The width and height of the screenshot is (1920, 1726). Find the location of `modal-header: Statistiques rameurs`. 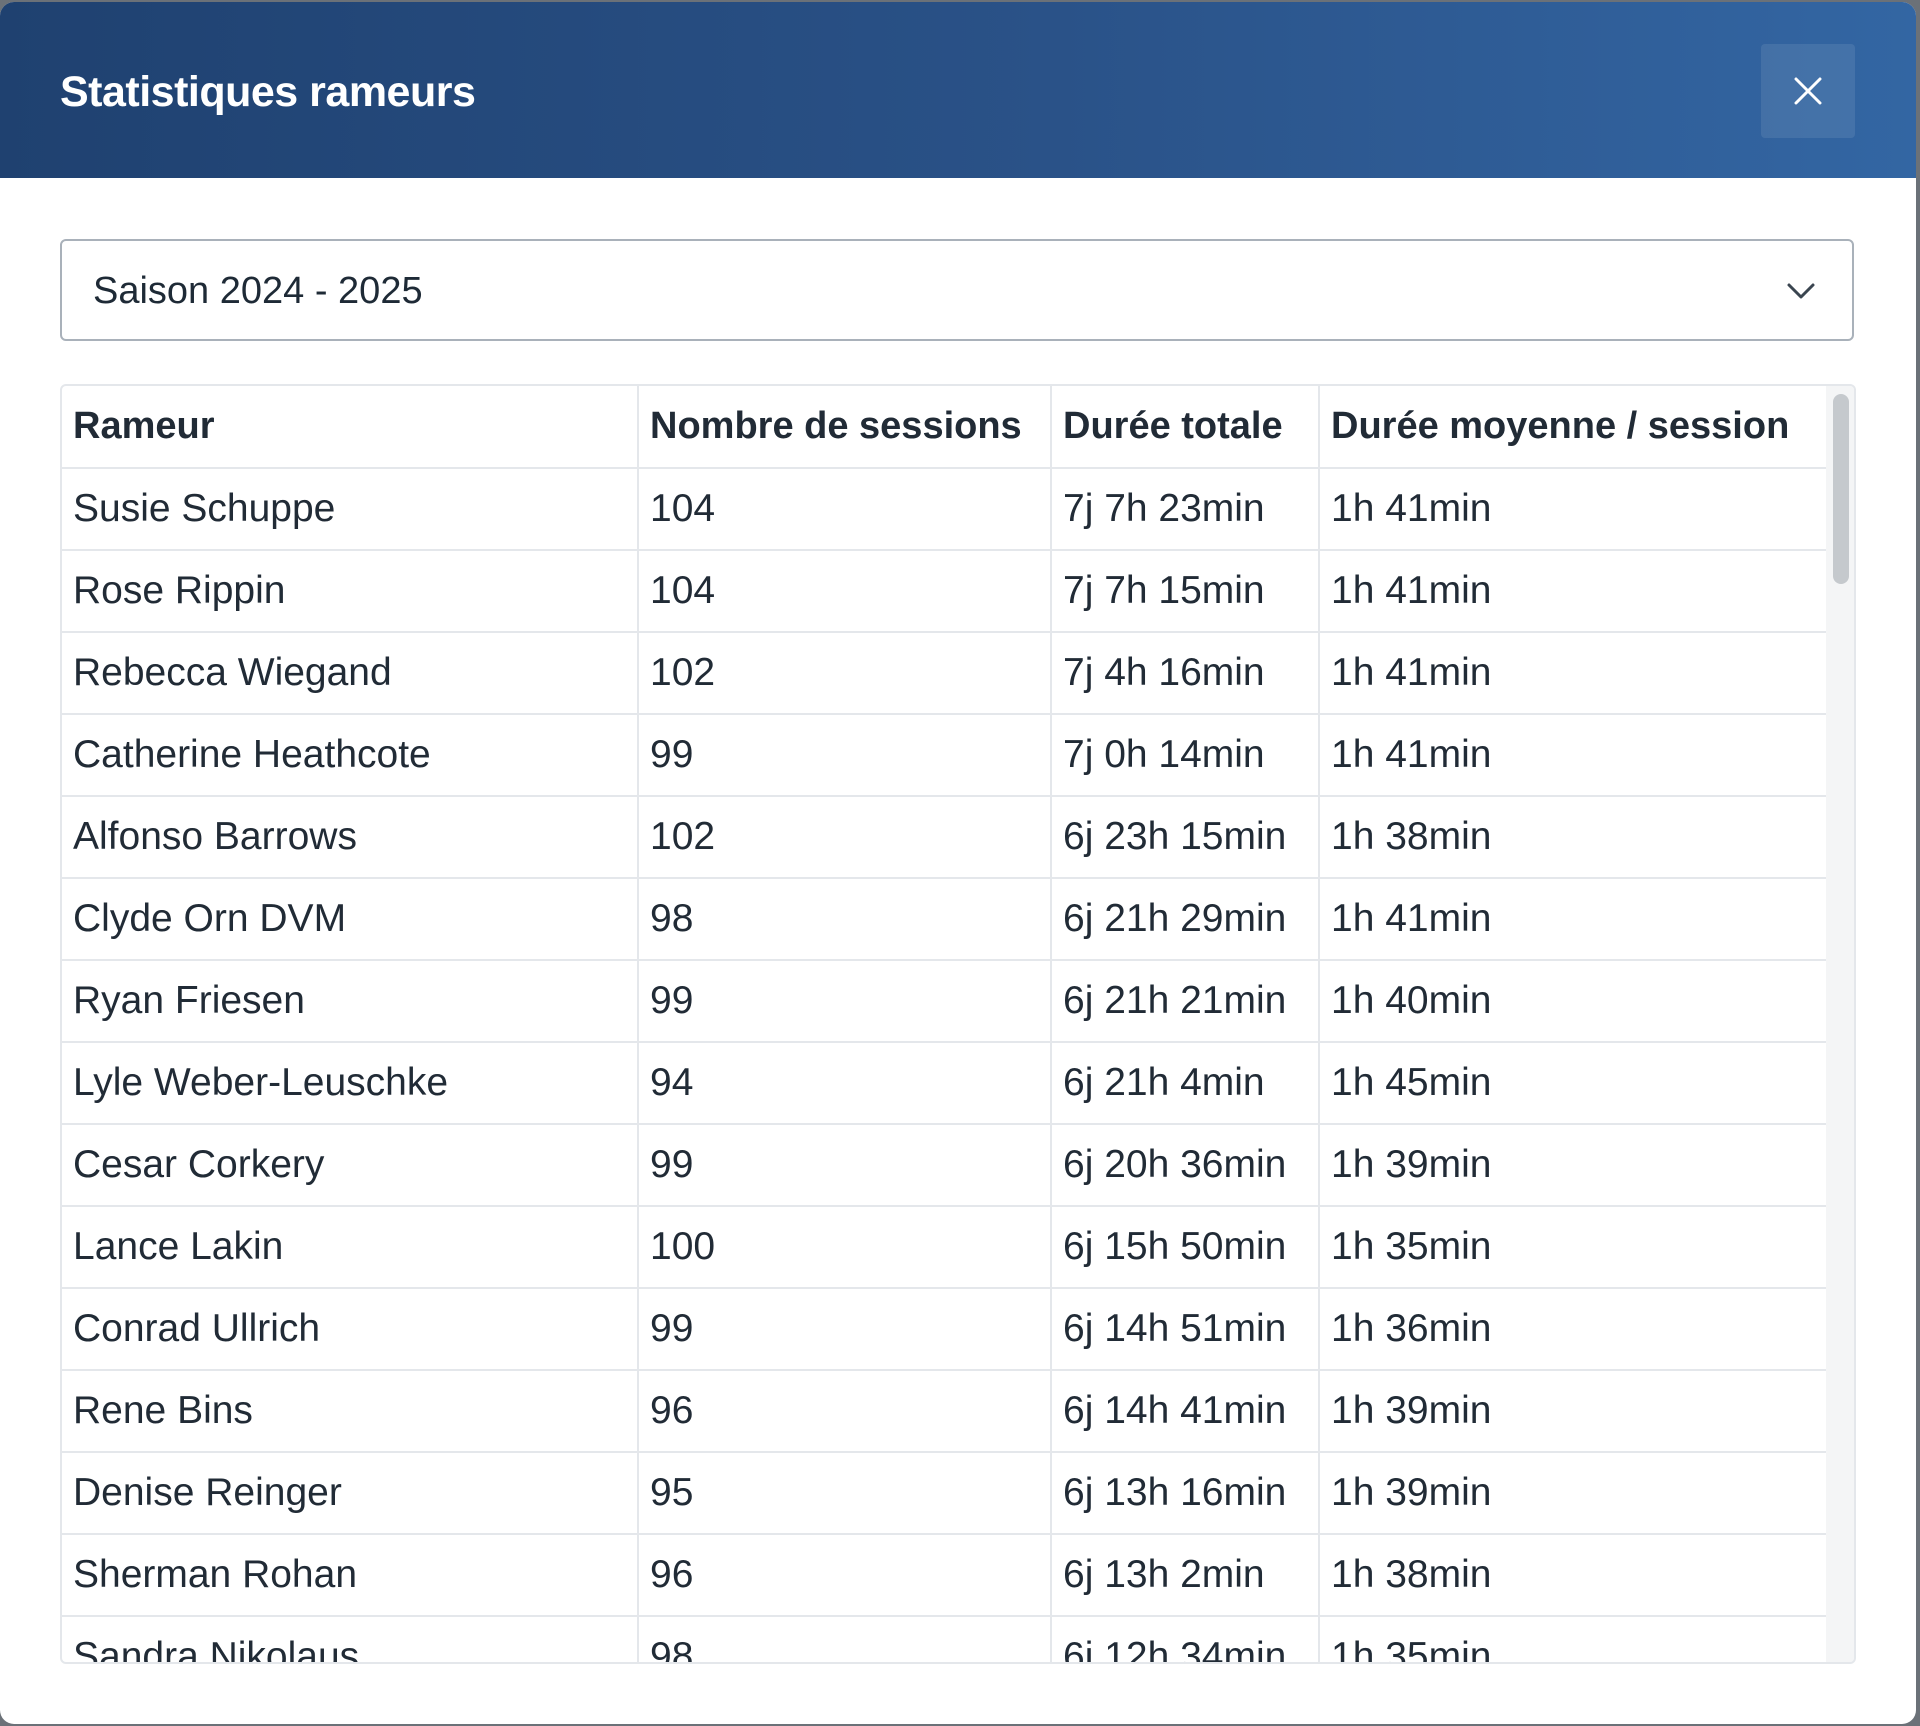

modal-header: Statistiques rameurs is located at coordinates (958, 90).